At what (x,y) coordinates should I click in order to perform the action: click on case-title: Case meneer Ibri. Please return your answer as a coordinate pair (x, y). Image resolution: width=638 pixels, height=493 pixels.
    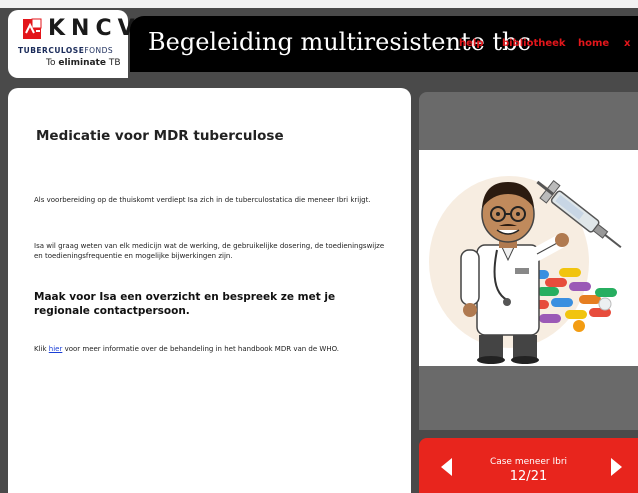
    Looking at the image, I should click on (528, 462).